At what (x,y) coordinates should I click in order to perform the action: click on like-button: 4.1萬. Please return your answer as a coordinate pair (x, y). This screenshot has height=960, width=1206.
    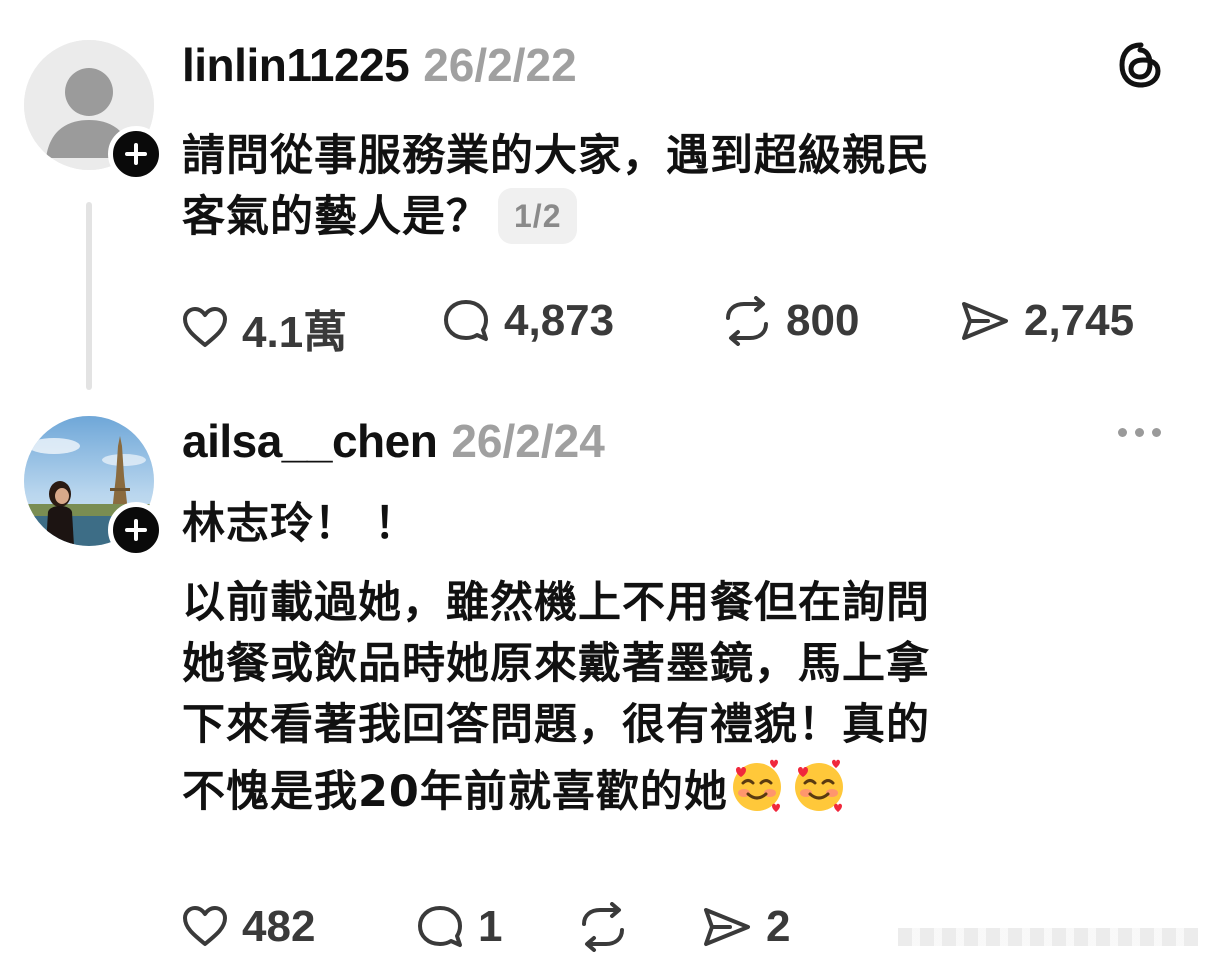
    Looking at the image, I should click on (263, 328).